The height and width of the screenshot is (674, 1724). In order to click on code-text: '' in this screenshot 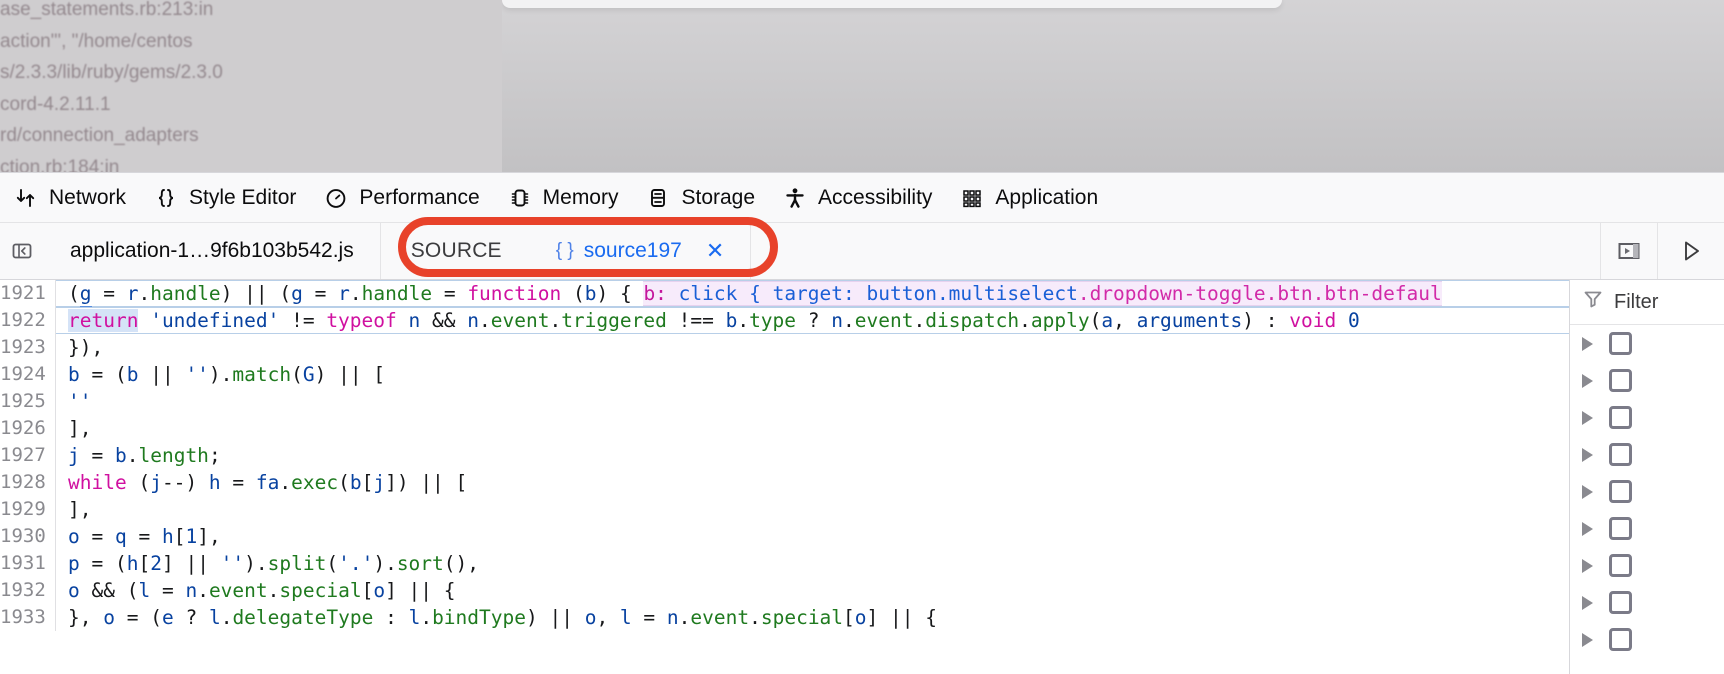, I will do `click(812, 401)`.